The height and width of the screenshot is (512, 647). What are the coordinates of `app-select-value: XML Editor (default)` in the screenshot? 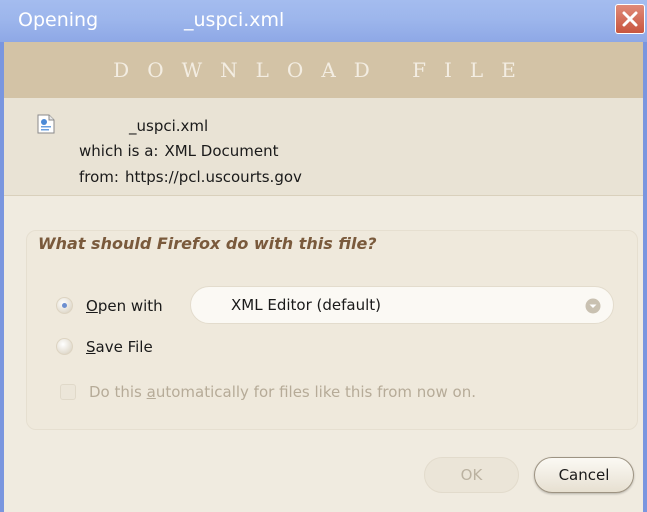 It's located at (306, 305).